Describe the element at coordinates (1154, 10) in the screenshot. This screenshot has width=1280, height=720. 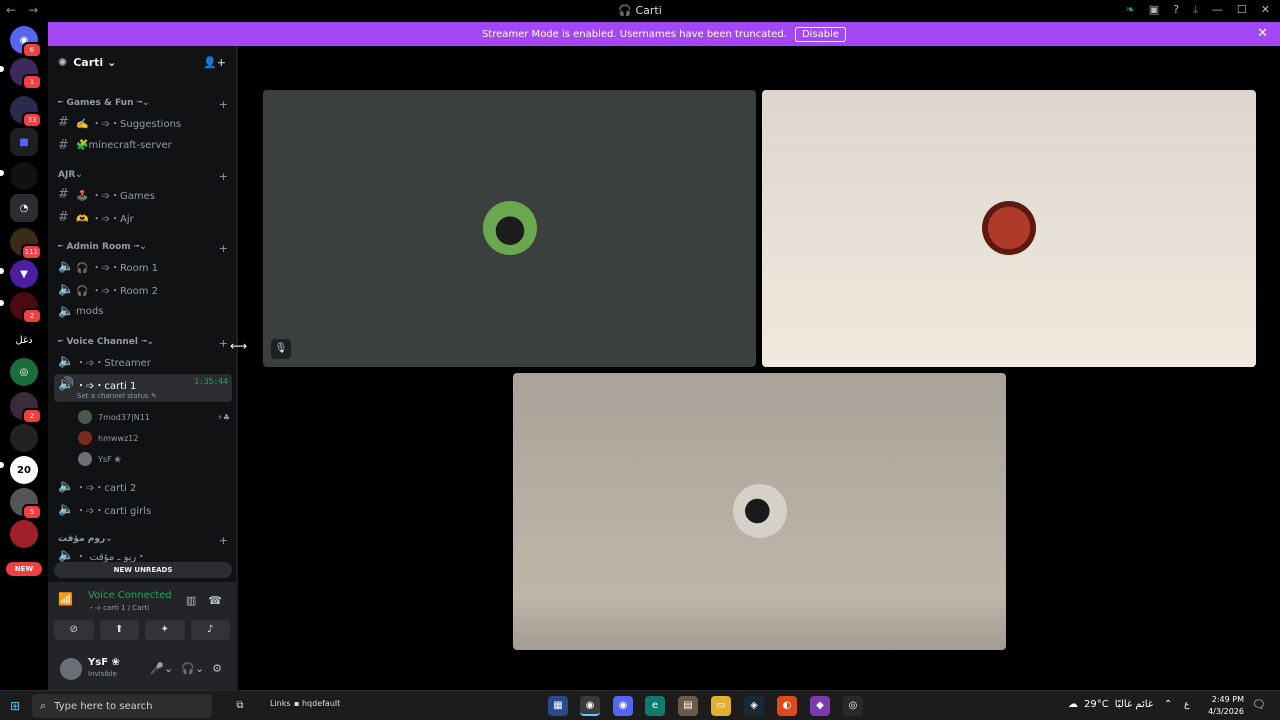
I see `screen-icon: ▣` at that location.